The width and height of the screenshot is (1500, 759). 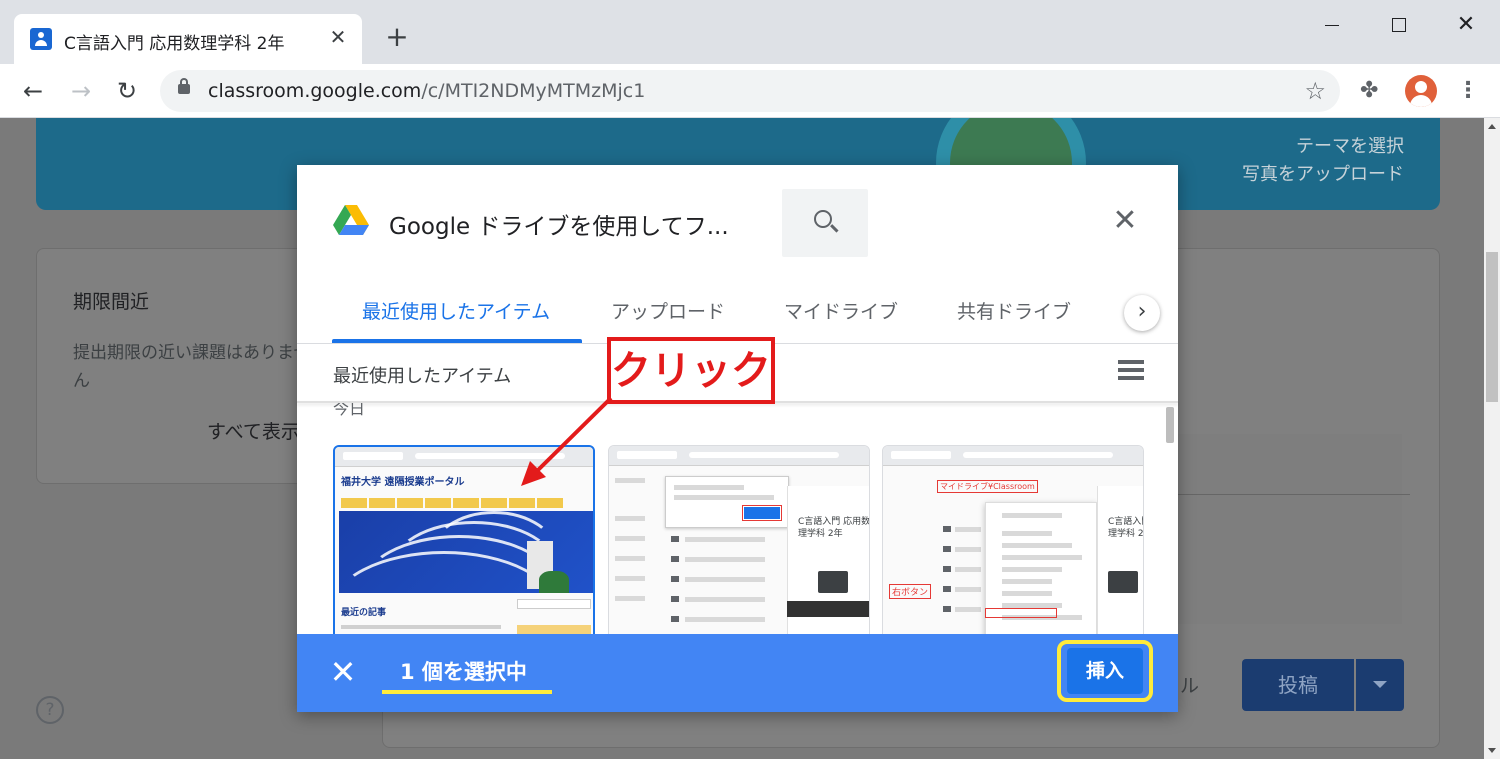 What do you see at coordinates (823, 219) in the screenshot?
I see `search-icon` at bounding box center [823, 219].